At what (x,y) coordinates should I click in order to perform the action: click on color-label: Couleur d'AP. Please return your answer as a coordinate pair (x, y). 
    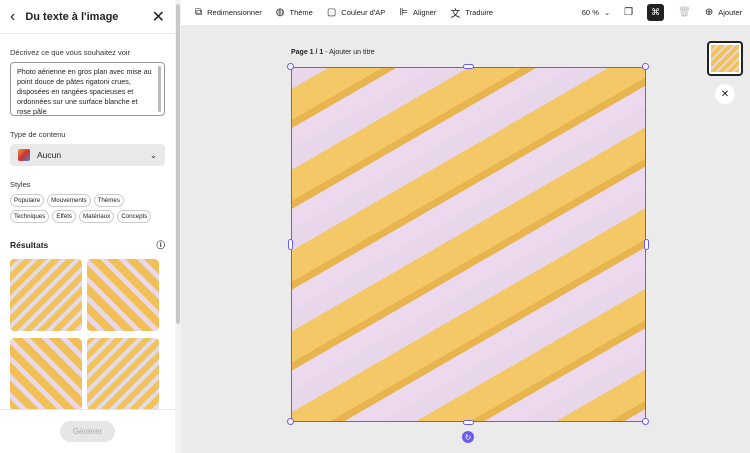
    Looking at the image, I should click on (363, 12).